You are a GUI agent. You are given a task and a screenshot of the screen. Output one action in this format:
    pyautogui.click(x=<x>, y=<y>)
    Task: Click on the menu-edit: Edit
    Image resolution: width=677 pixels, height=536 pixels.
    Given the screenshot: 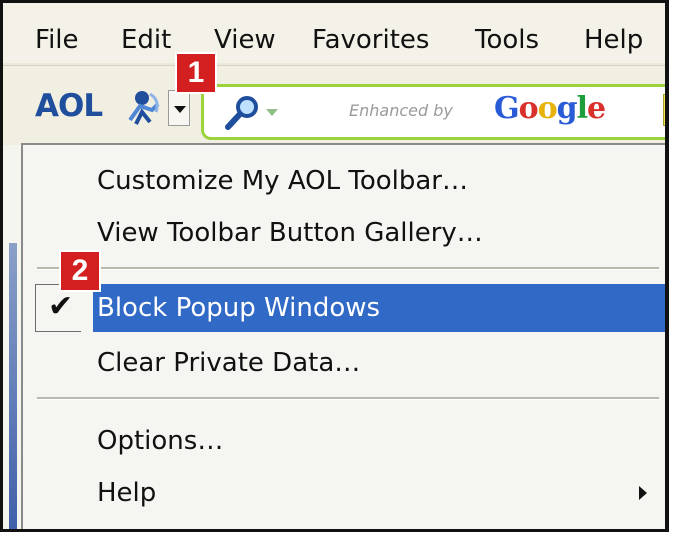 What is the action you would take?
    pyautogui.click(x=146, y=40)
    